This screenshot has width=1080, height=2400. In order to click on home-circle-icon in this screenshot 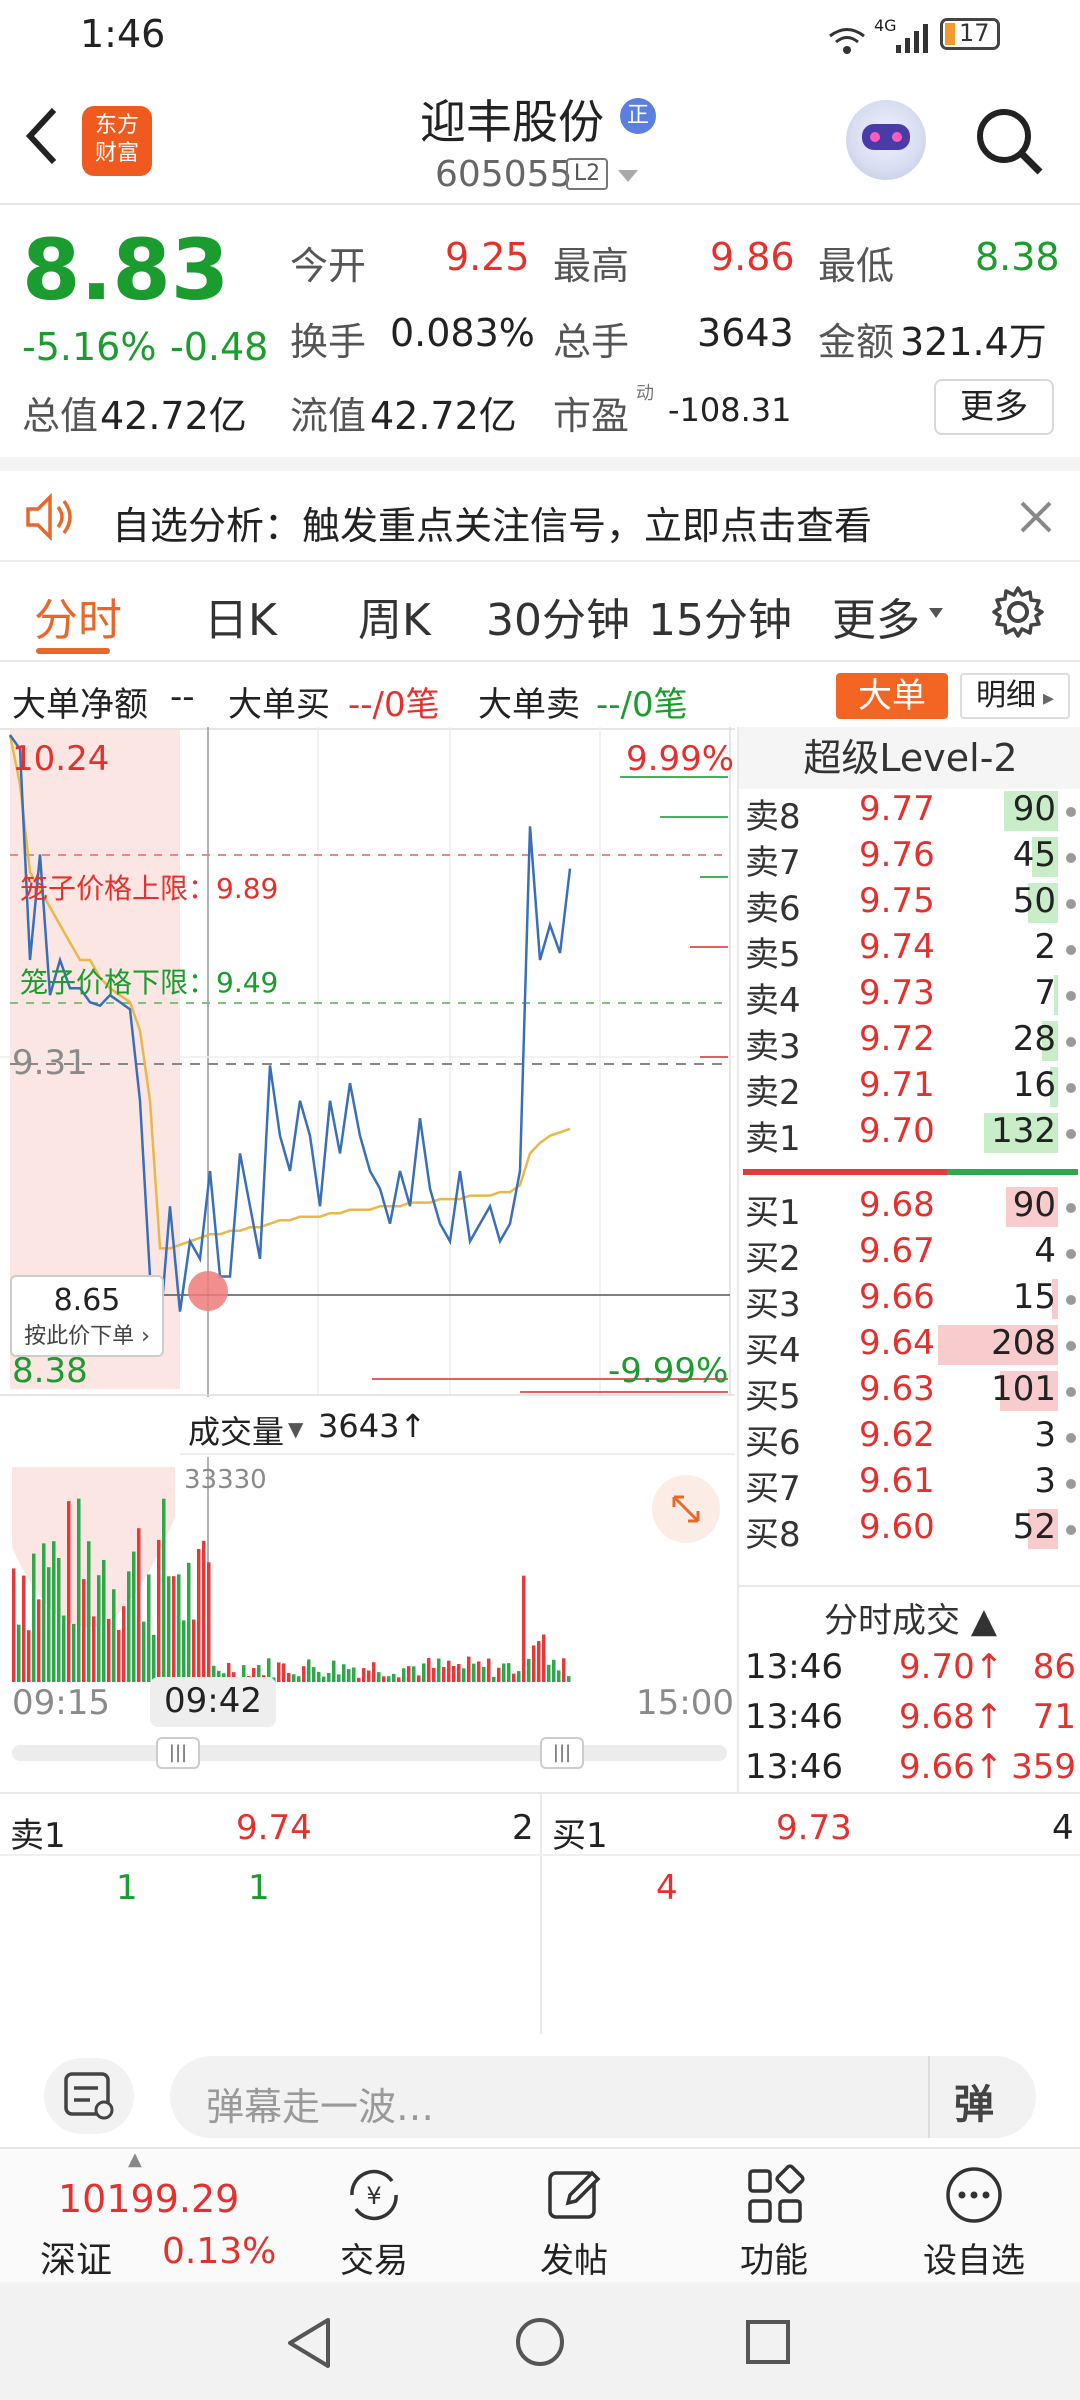, I will do `click(540, 2342)`.